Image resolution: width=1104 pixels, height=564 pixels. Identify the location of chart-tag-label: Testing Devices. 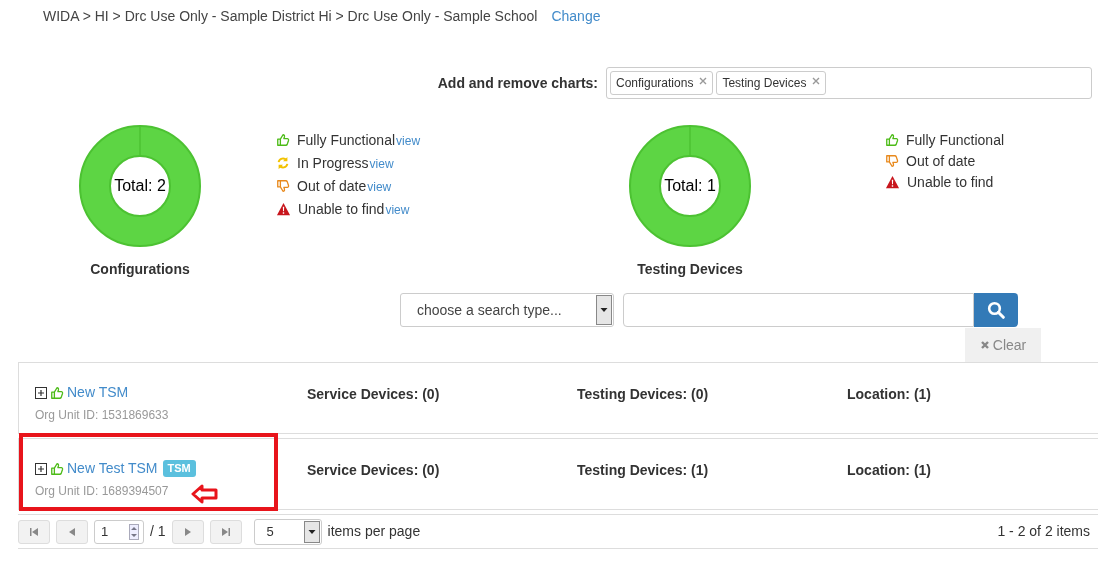
(764, 83).